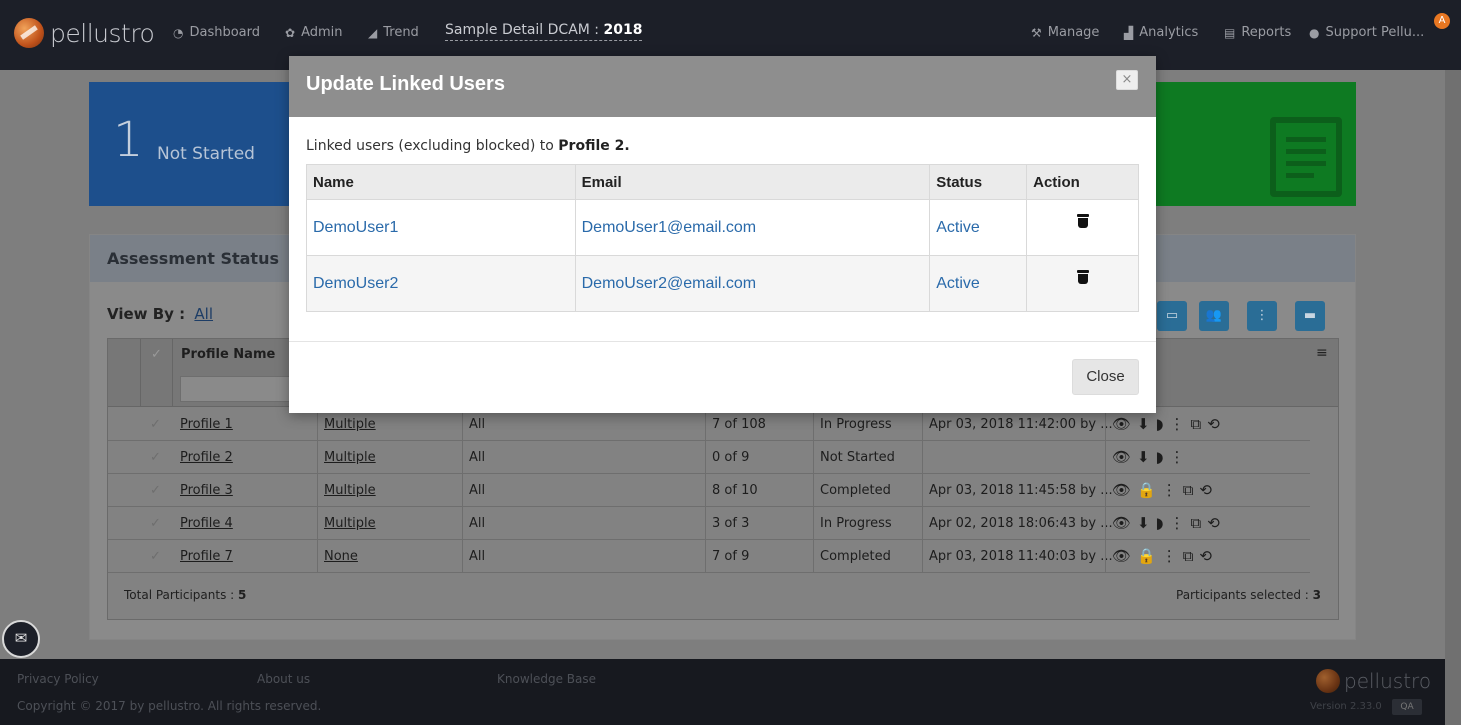 The width and height of the screenshot is (1461, 725). Describe the element at coordinates (341, 556) in the screenshot. I see `linked-users-link: None` at that location.